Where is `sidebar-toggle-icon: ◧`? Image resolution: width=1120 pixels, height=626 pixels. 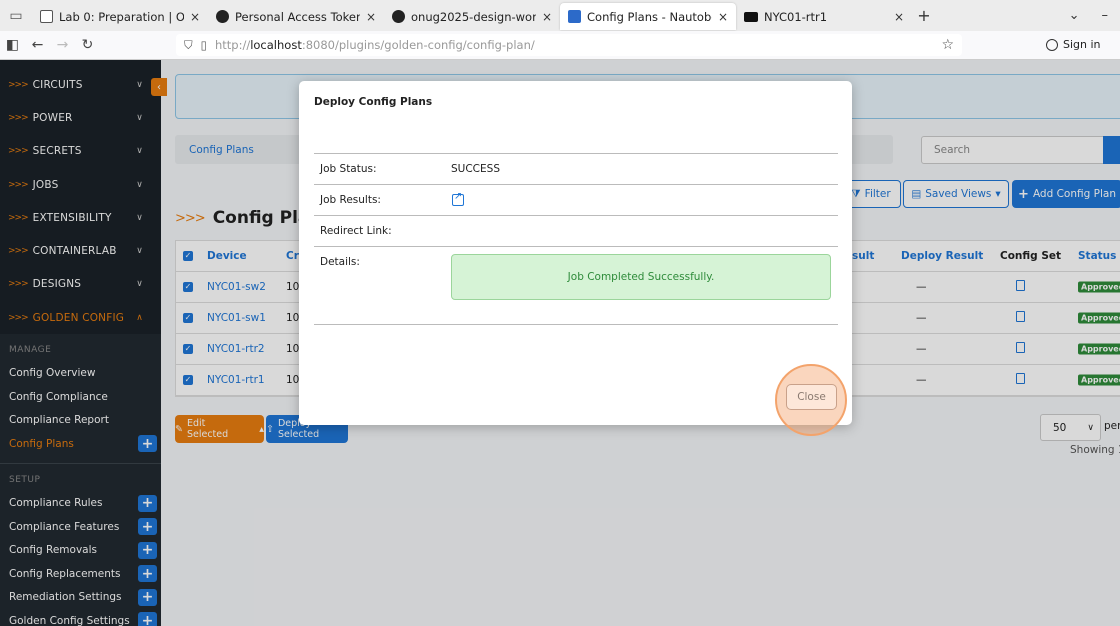
sidebar-toggle-icon: ◧ is located at coordinates (12, 45).